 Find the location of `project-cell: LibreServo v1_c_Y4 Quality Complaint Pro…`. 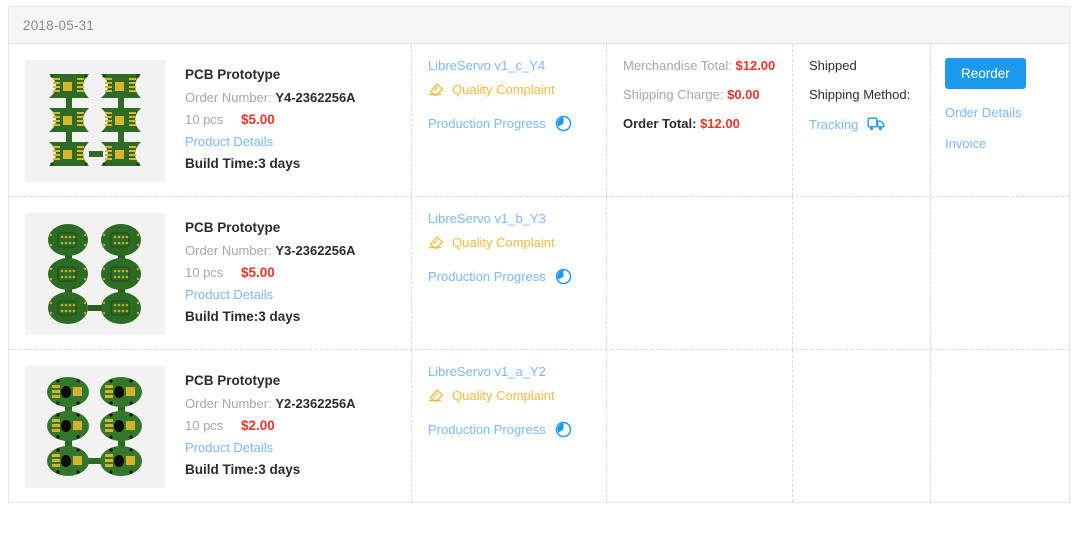

project-cell: LibreServo v1_c_Y4 Quality Complaint Pro… is located at coordinates (508, 120).